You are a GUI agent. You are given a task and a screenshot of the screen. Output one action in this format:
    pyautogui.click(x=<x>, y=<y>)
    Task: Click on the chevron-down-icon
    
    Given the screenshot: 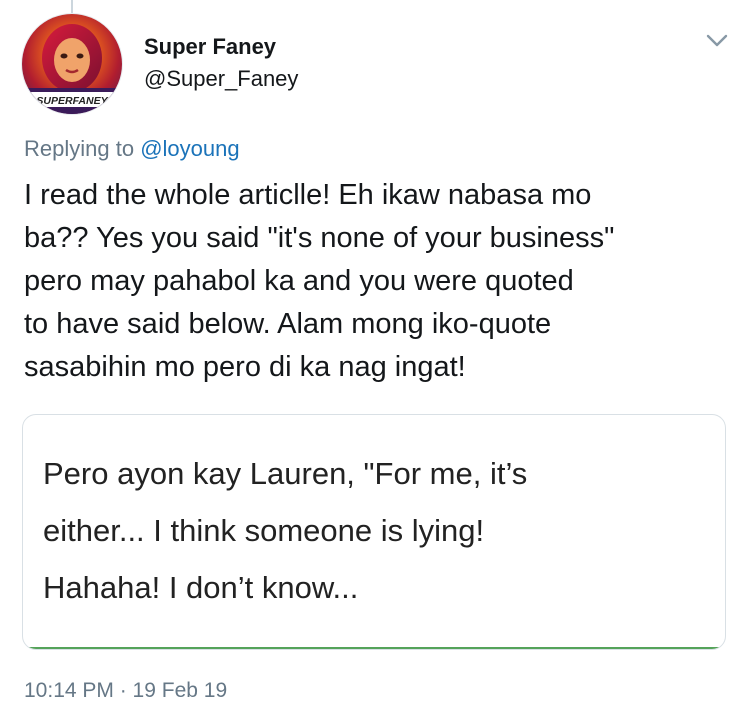 What is the action you would take?
    pyautogui.click(x=717, y=40)
    